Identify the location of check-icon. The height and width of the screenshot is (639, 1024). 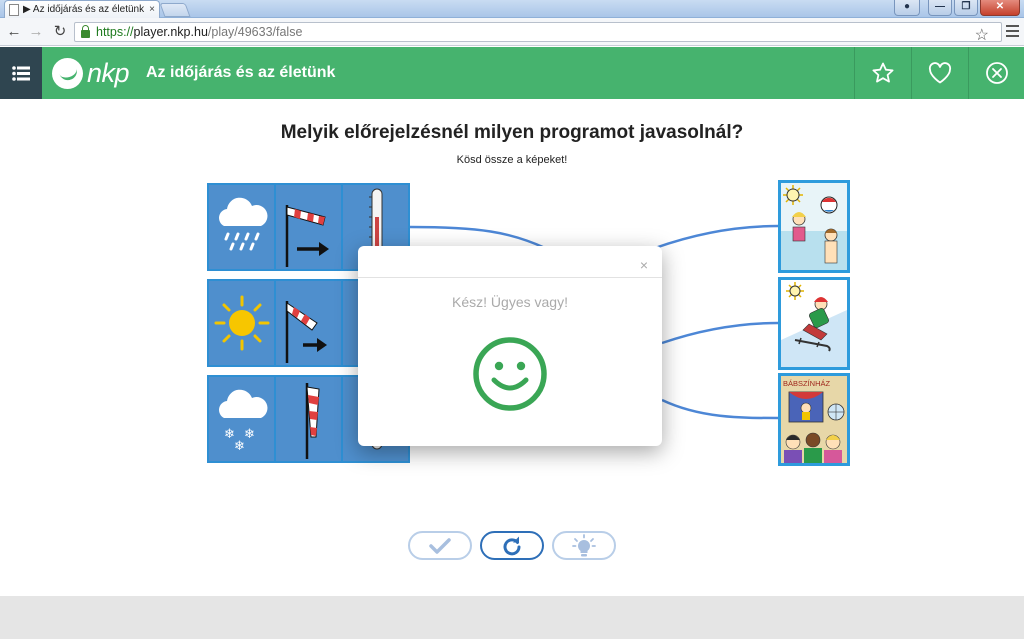
(440, 545).